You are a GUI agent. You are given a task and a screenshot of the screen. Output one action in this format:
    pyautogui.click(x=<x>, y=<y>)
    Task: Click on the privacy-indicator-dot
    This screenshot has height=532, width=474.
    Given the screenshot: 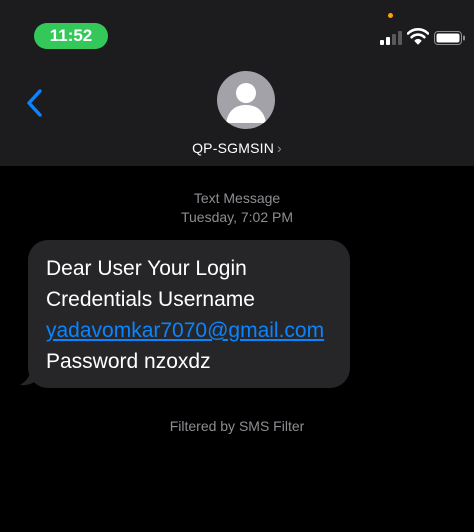 What is the action you would take?
    pyautogui.click(x=390, y=15)
    